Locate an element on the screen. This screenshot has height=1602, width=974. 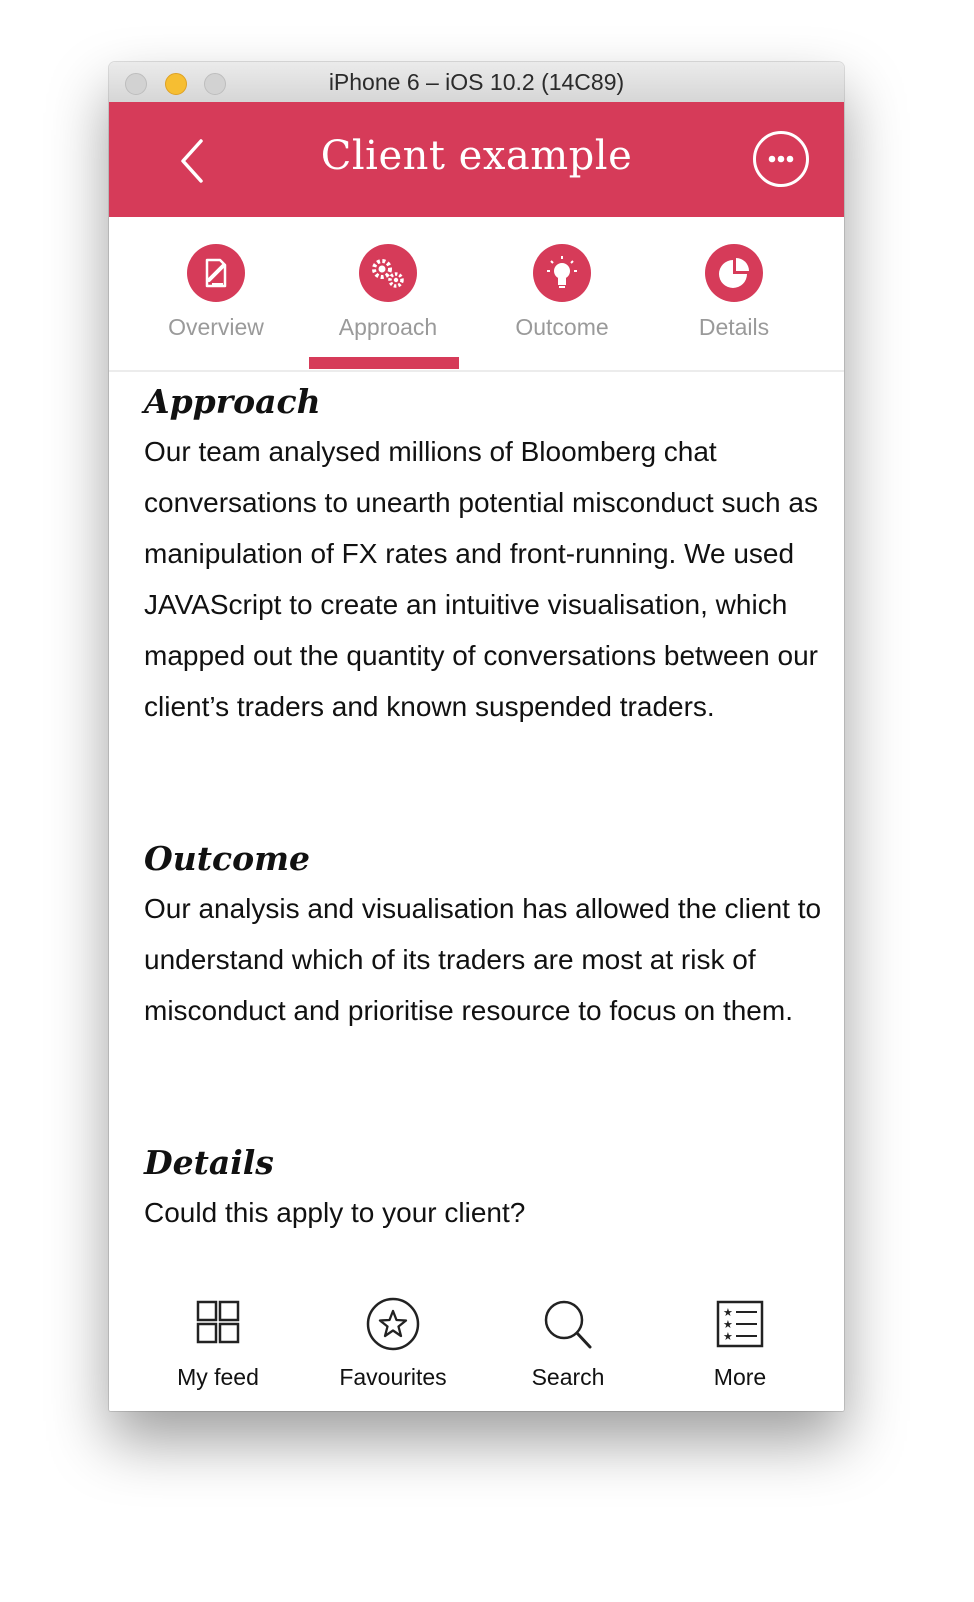
bottom-nav-favourites: Favourites is located at coordinates (393, 1343).